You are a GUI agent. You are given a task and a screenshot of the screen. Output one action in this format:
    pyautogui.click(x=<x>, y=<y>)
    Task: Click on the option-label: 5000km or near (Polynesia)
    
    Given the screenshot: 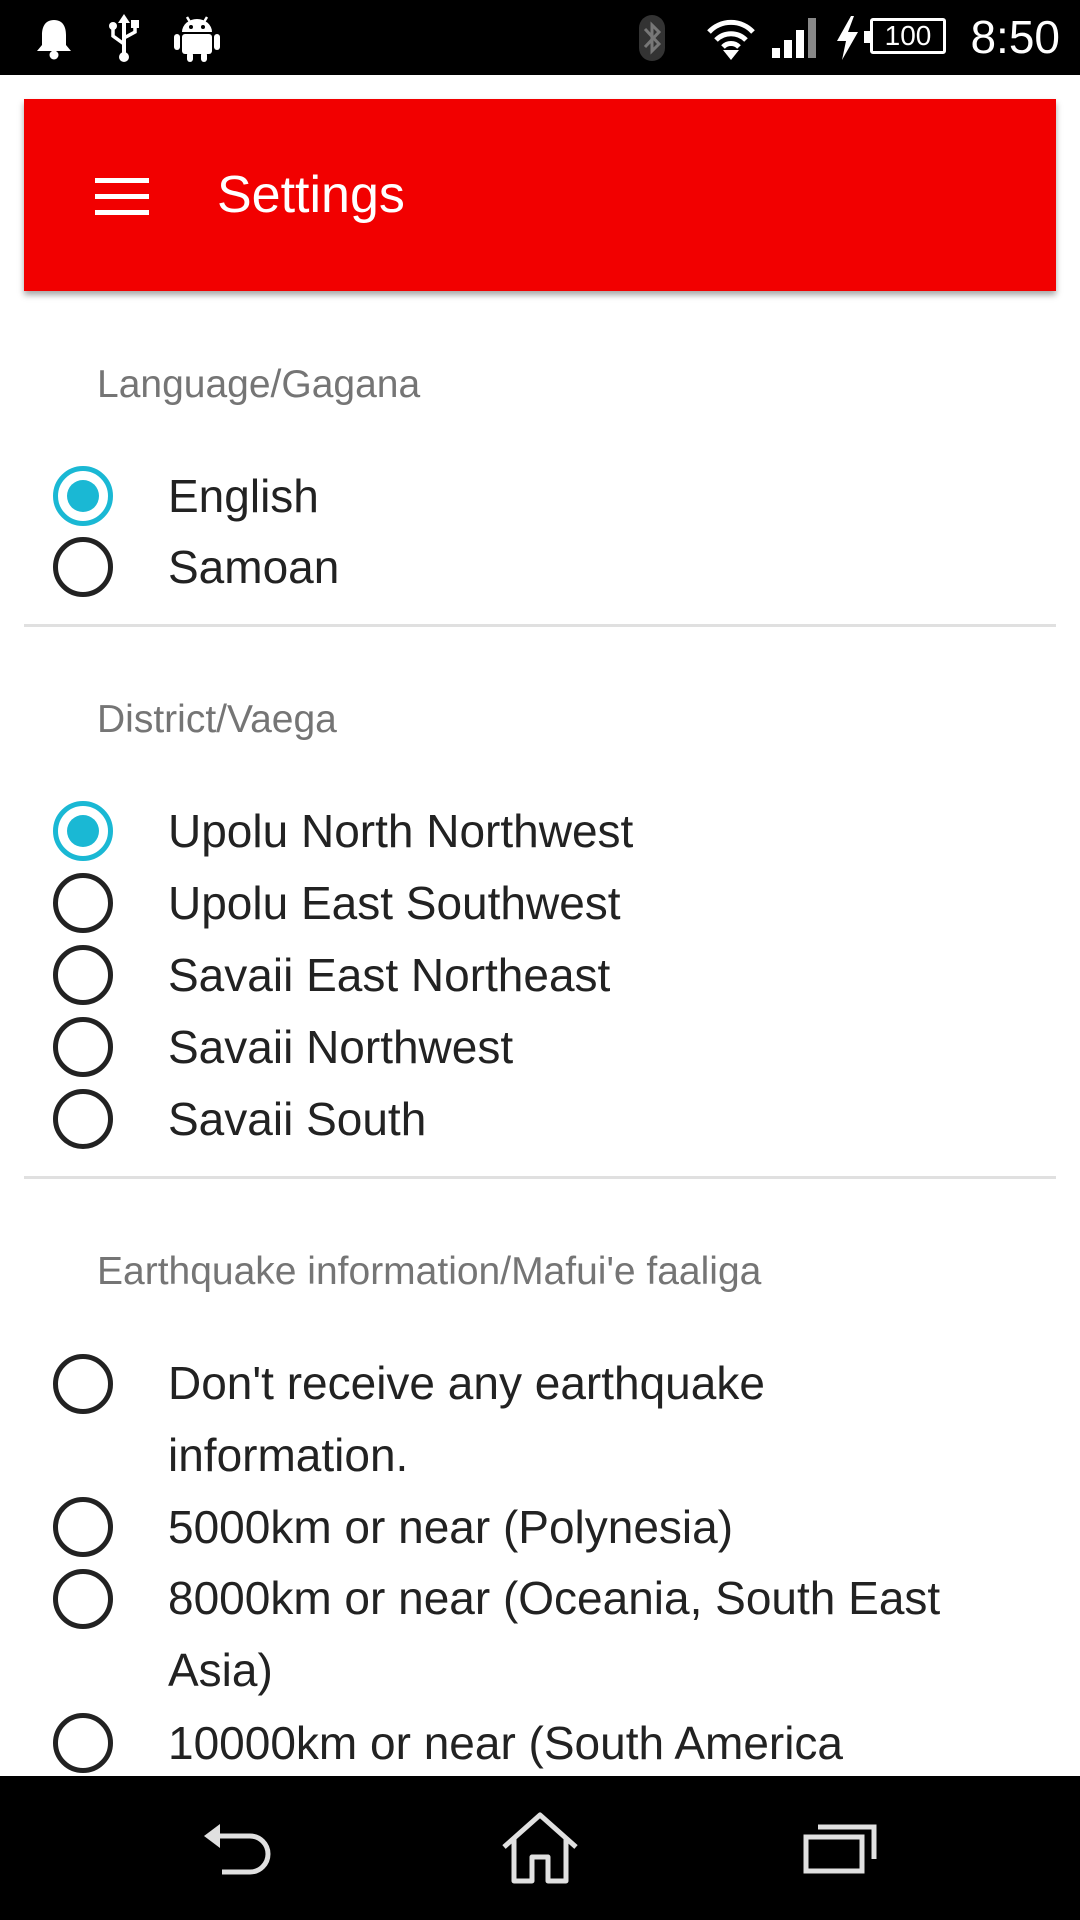 What is the action you would take?
    pyautogui.click(x=451, y=1527)
    